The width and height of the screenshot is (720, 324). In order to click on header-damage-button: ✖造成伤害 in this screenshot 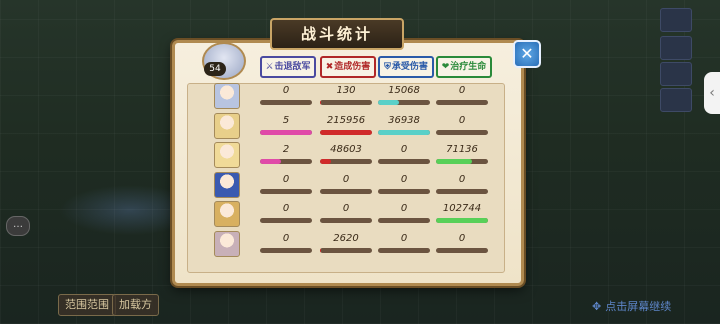, I will do `click(348, 67)`.